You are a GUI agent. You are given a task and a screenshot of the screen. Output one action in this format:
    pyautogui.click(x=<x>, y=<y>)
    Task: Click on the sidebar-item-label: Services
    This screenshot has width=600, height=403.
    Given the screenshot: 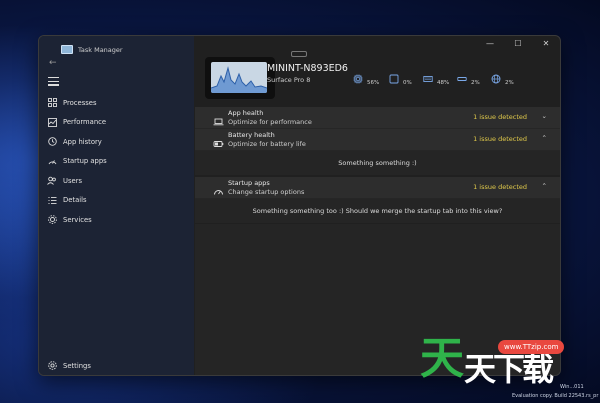 What is the action you would take?
    pyautogui.click(x=77, y=219)
    